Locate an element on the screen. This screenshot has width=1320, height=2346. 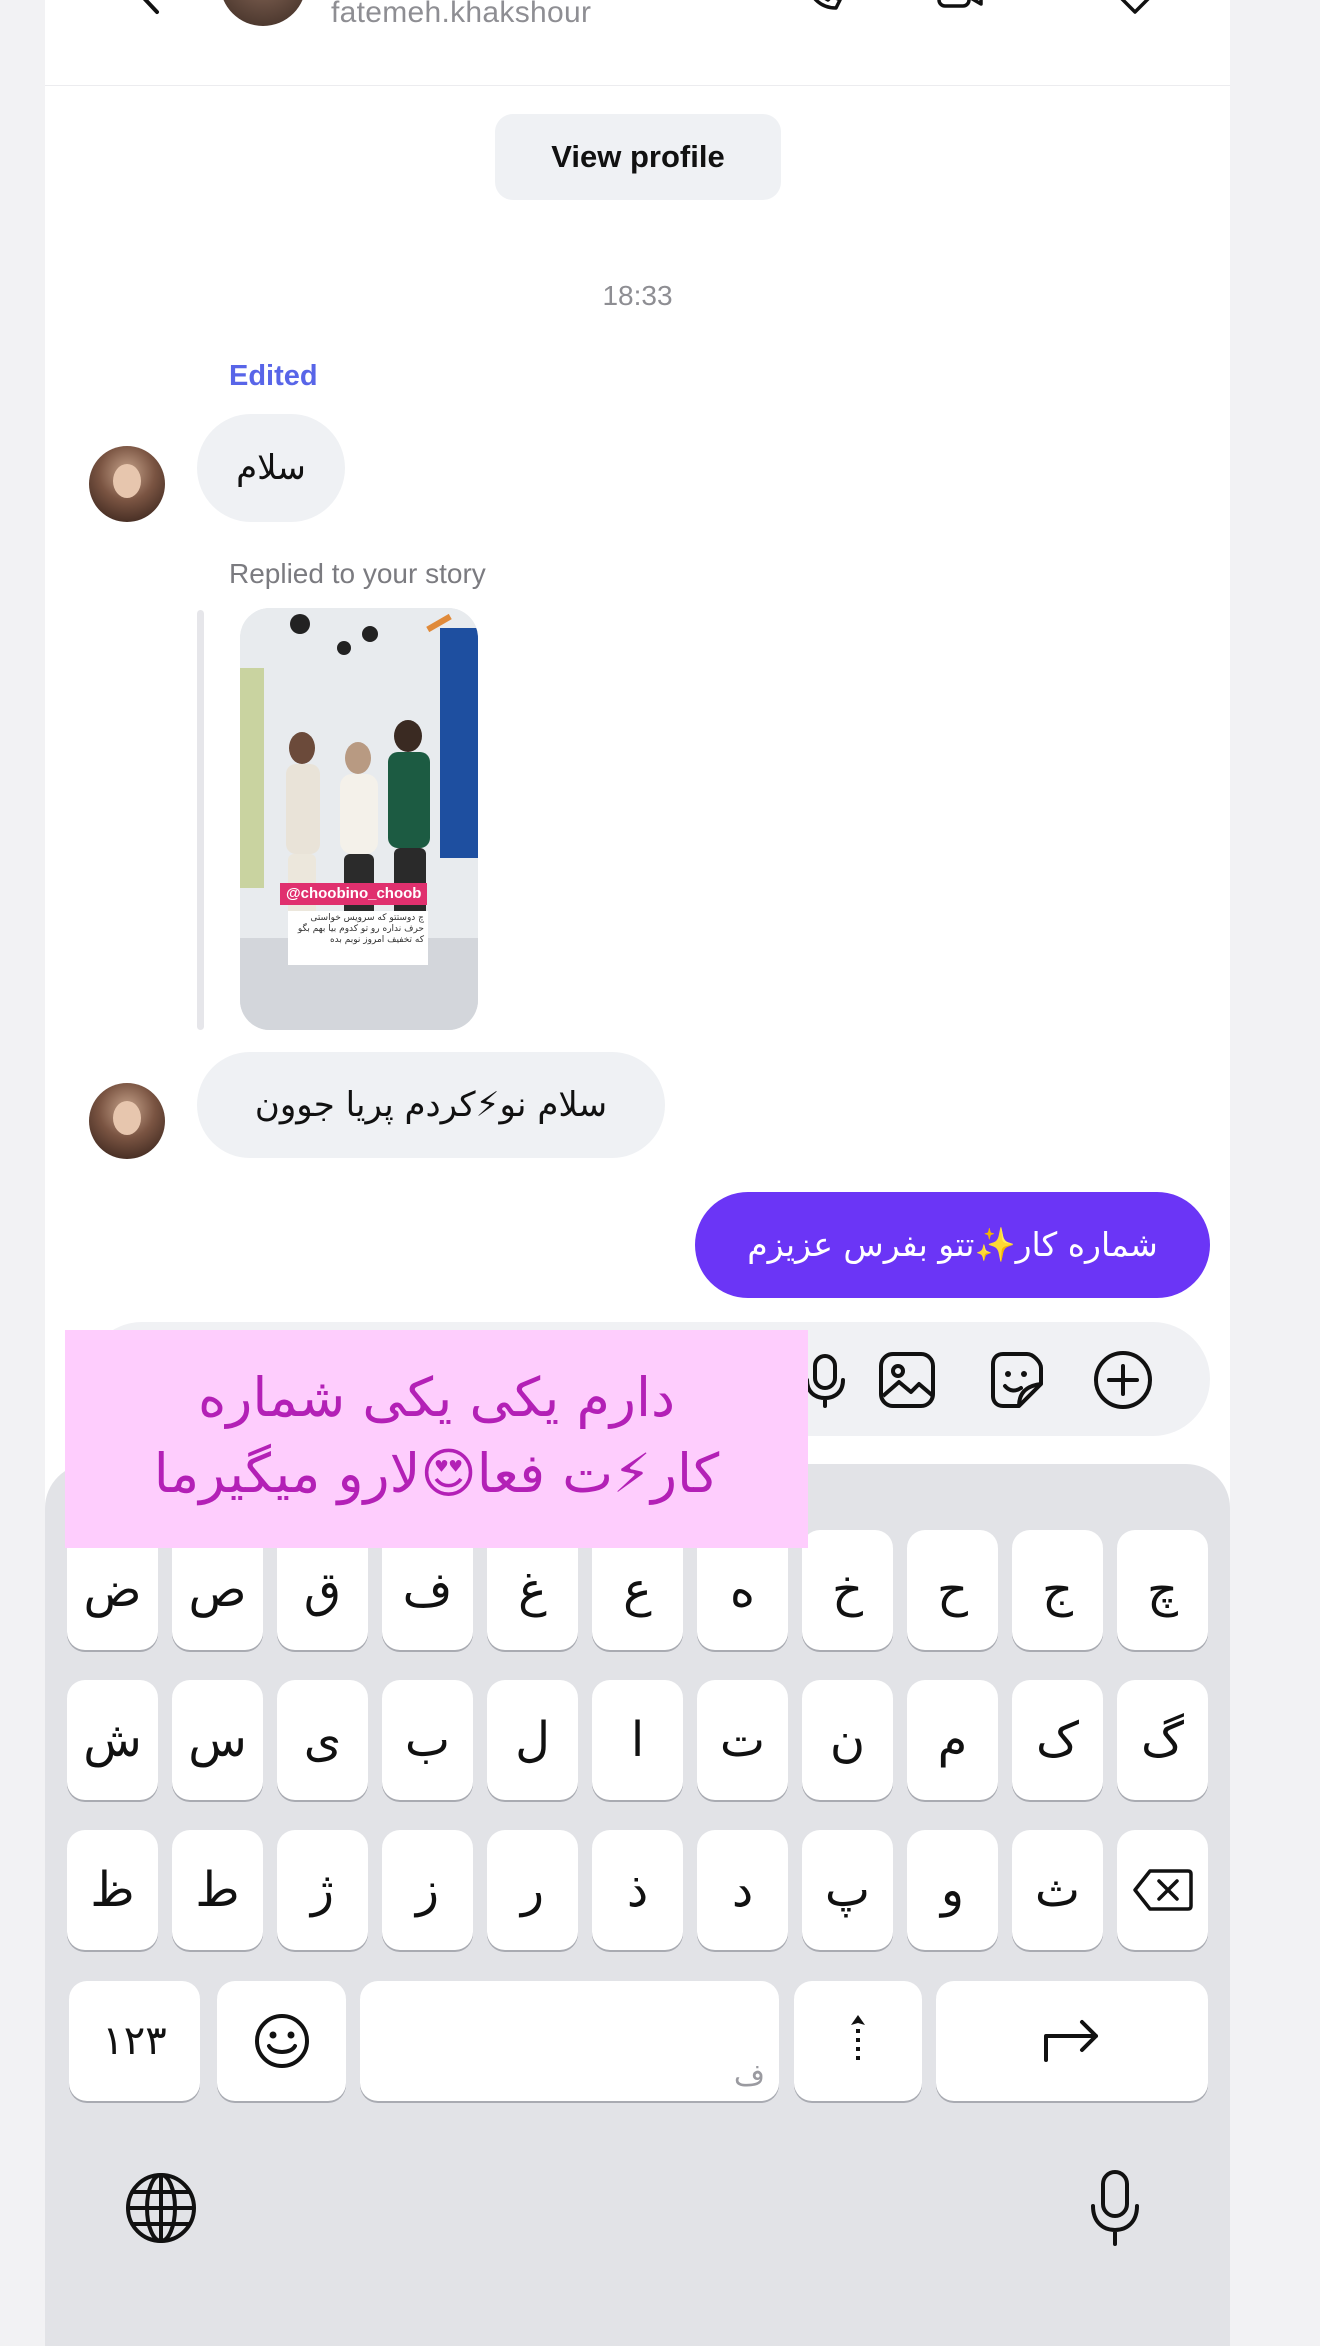
punctuation-key is located at coordinates (858, 2041).